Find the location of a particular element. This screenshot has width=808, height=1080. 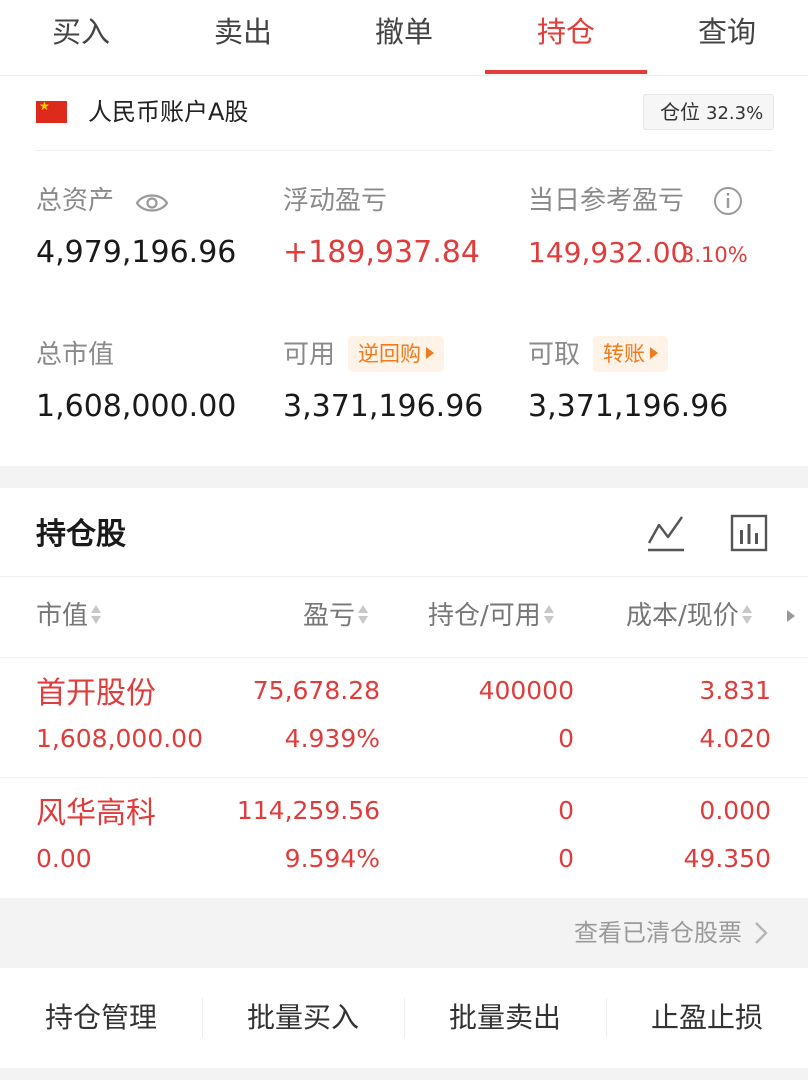

section-separator is located at coordinates (404, 477).